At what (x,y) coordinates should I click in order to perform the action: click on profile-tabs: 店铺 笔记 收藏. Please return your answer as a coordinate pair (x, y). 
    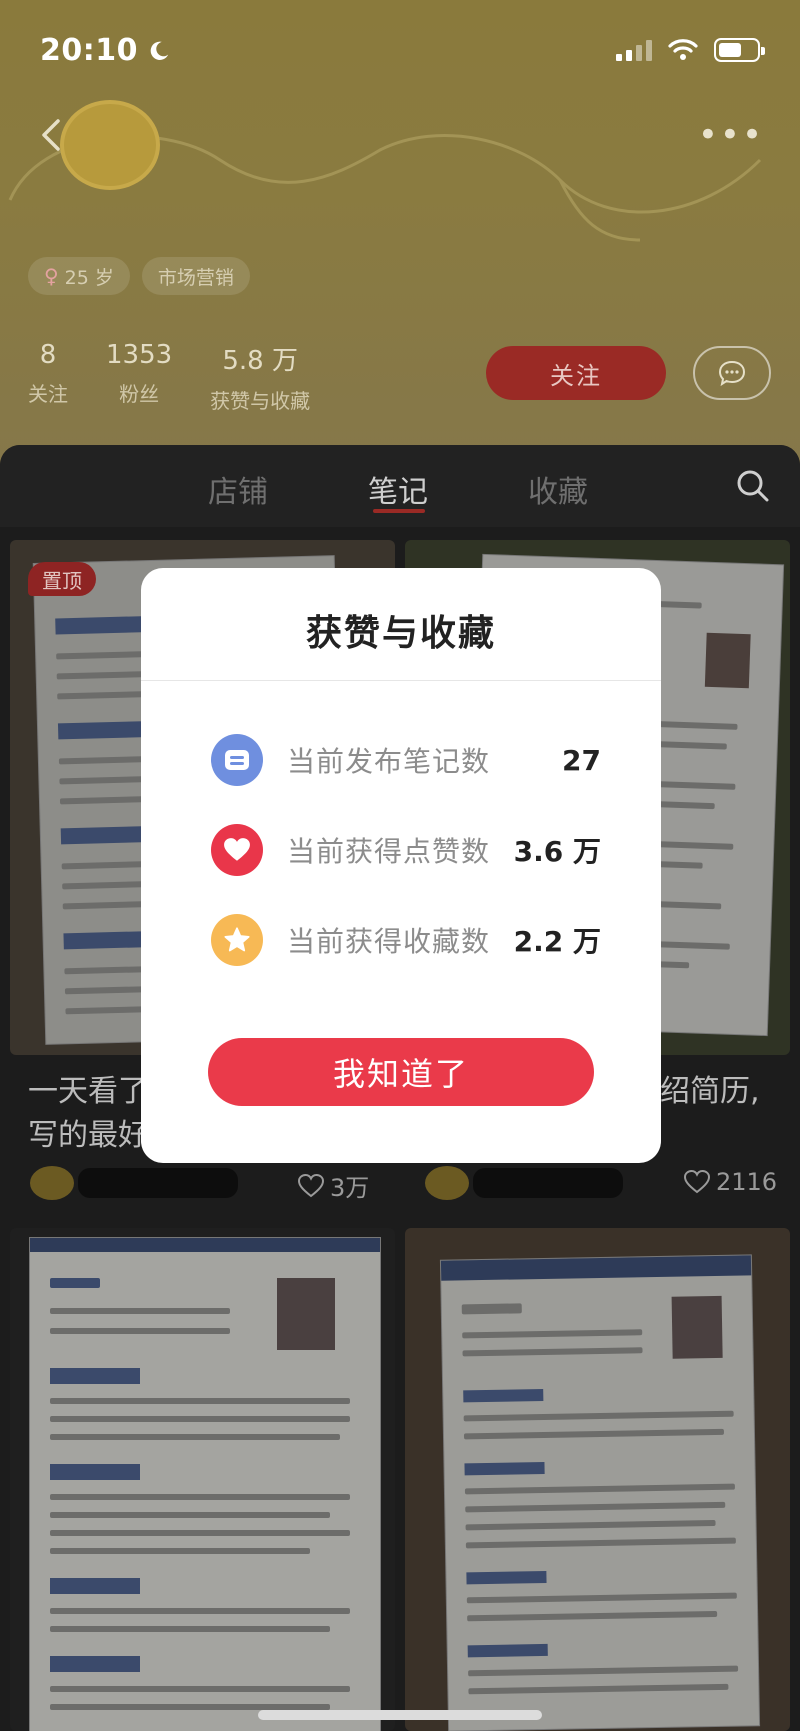
    Looking at the image, I should click on (400, 486).